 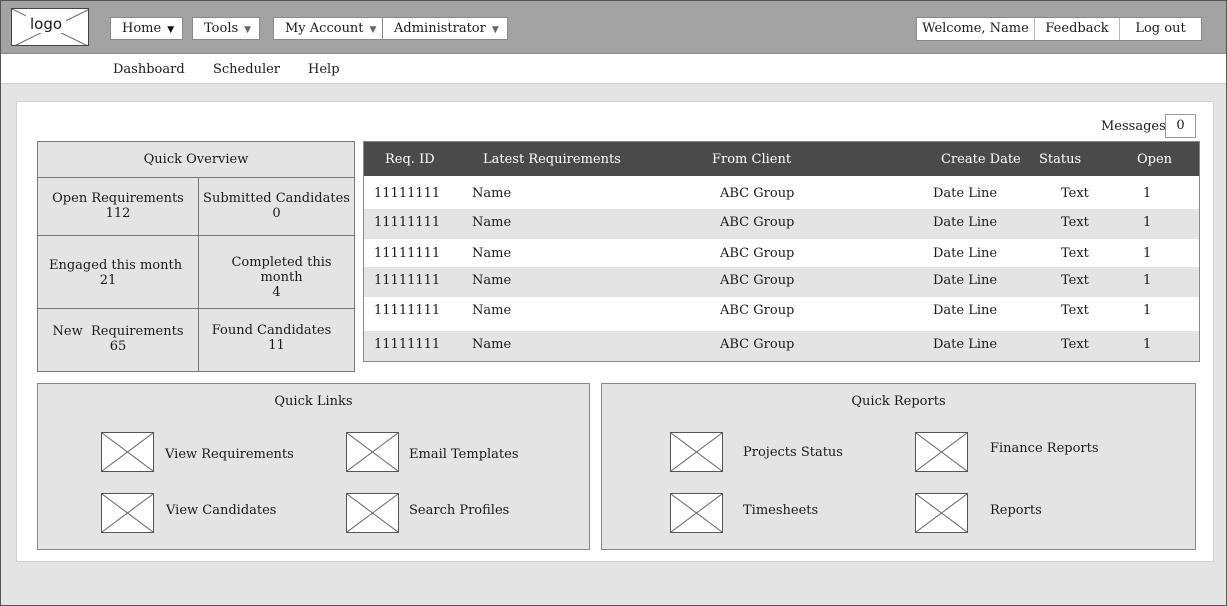 I want to click on quick-link-search-profiles: Search Profiles, so click(x=446, y=514).